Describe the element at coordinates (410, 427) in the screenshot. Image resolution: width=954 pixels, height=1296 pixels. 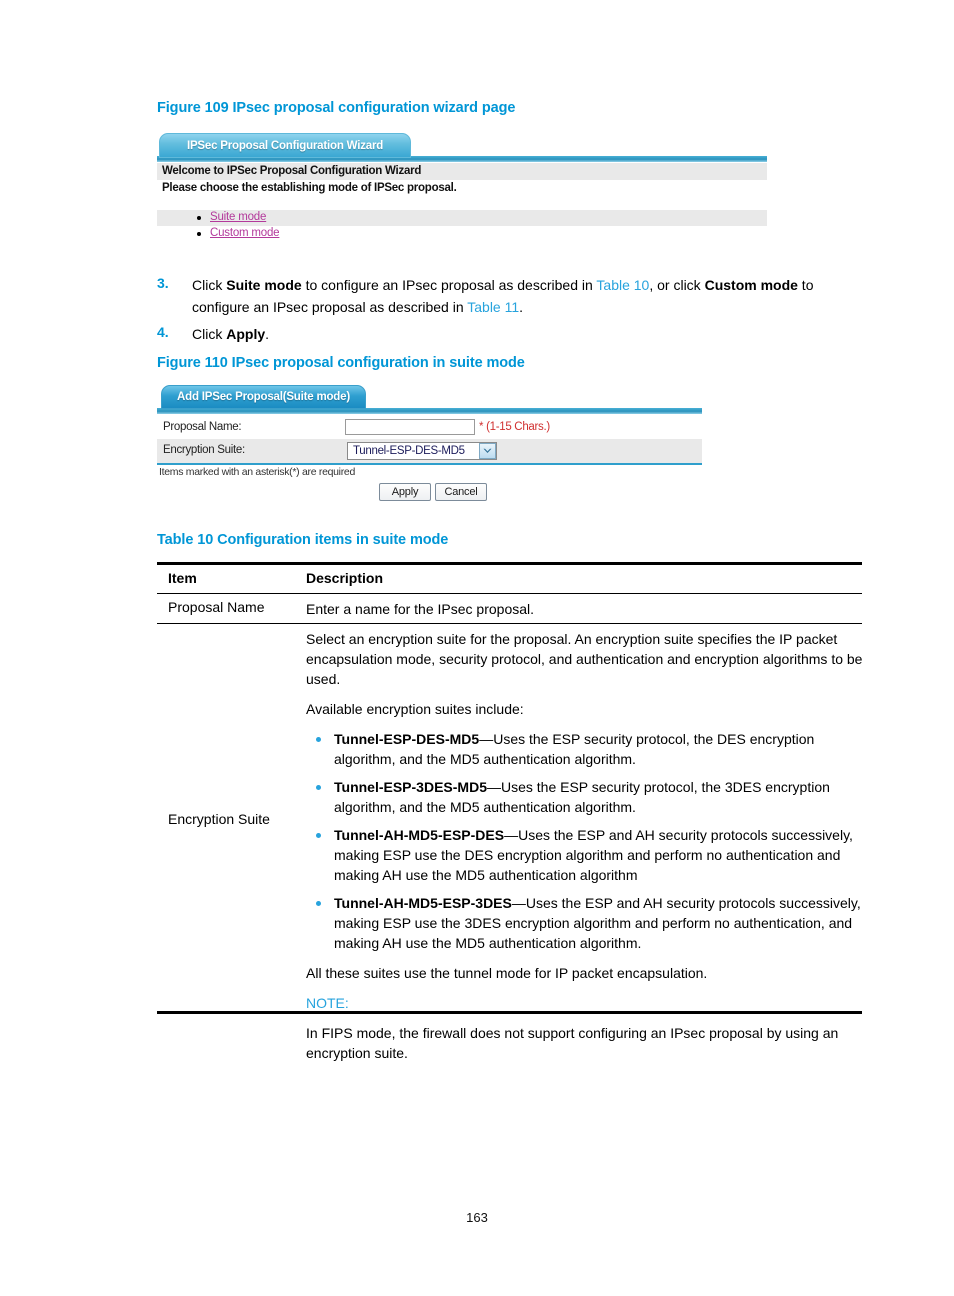
I see `proposal-name-input` at that location.